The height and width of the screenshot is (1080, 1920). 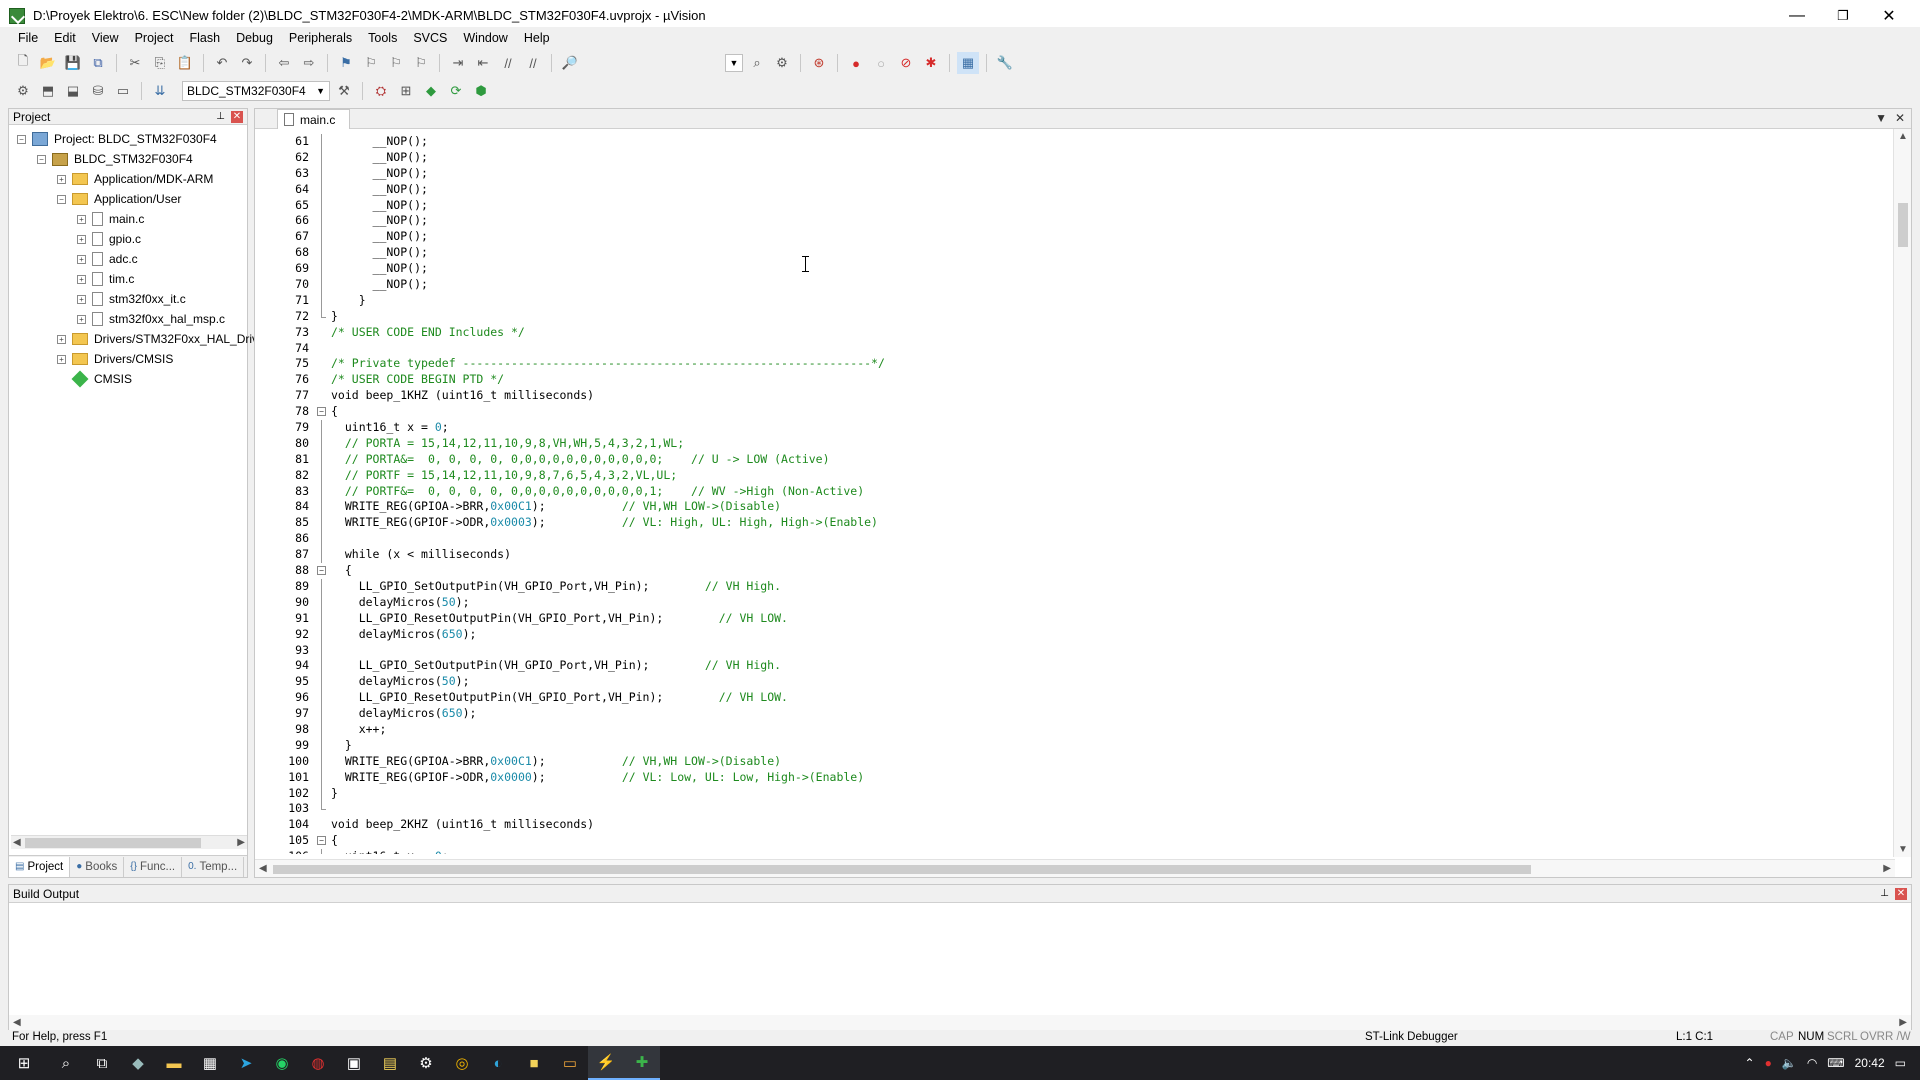 I want to click on code-line: 66 __NOP();, so click(x=1073, y=221).